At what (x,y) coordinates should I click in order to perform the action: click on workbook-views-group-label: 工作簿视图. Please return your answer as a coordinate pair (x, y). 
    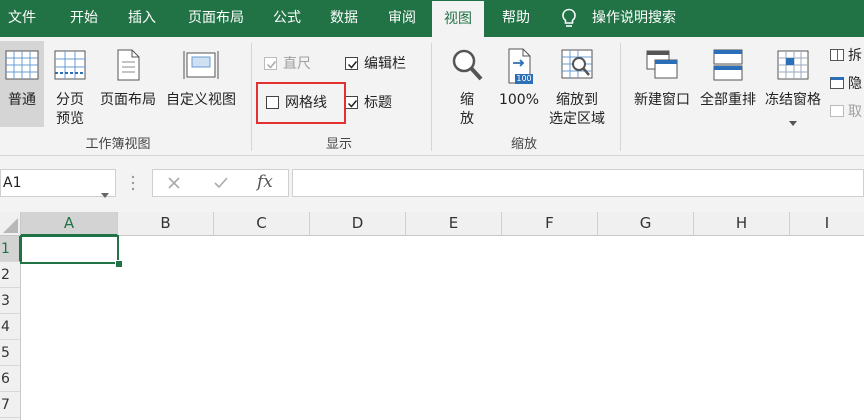
    Looking at the image, I should click on (118, 144).